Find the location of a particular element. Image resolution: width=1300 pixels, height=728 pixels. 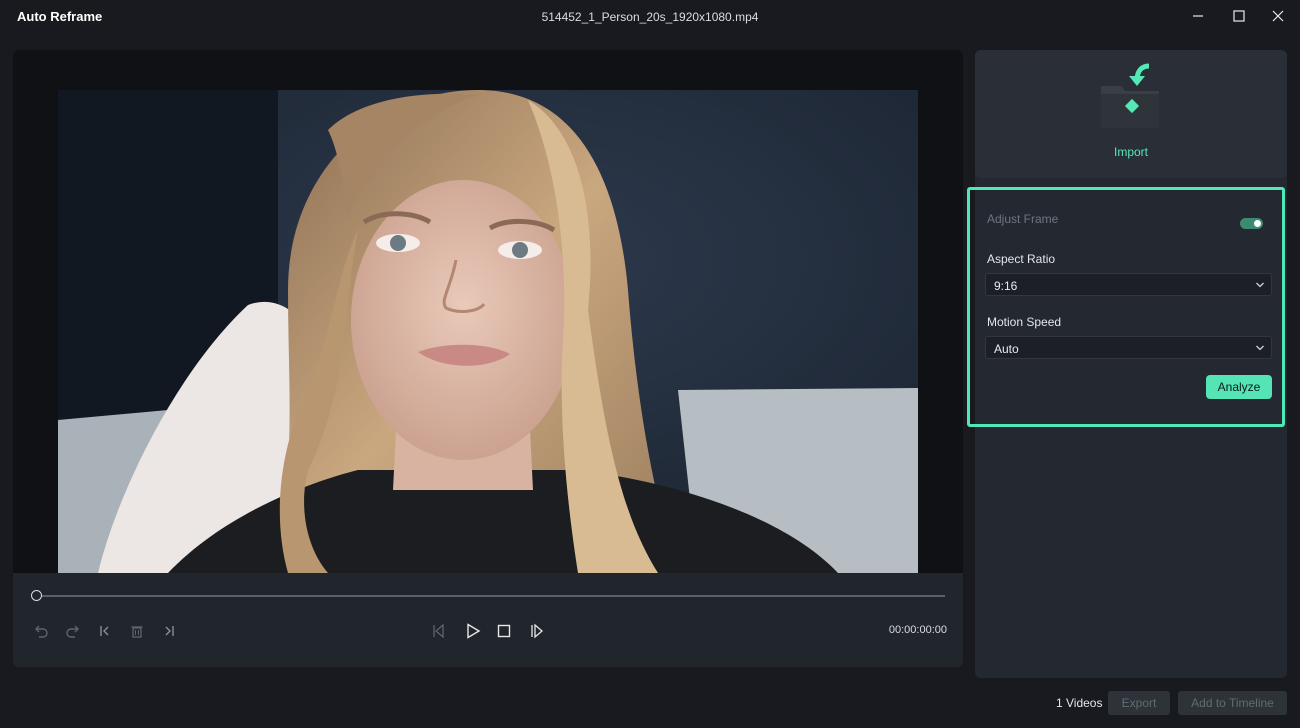

add-to-timeline-button: Add to Timeline is located at coordinates (1232, 703).